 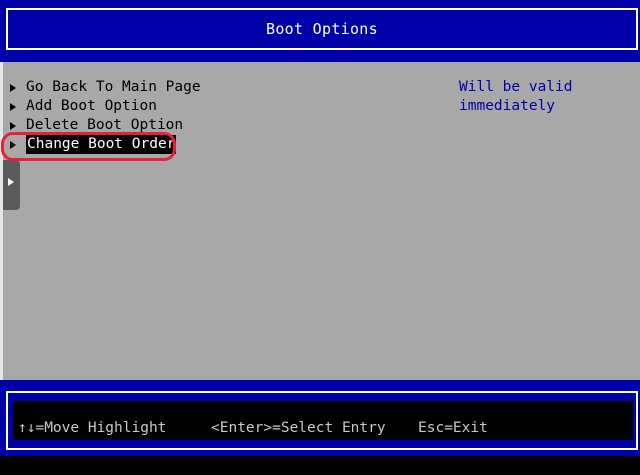 I want to click on menu-item-label: Go Back To Main Page, so click(x=113, y=87).